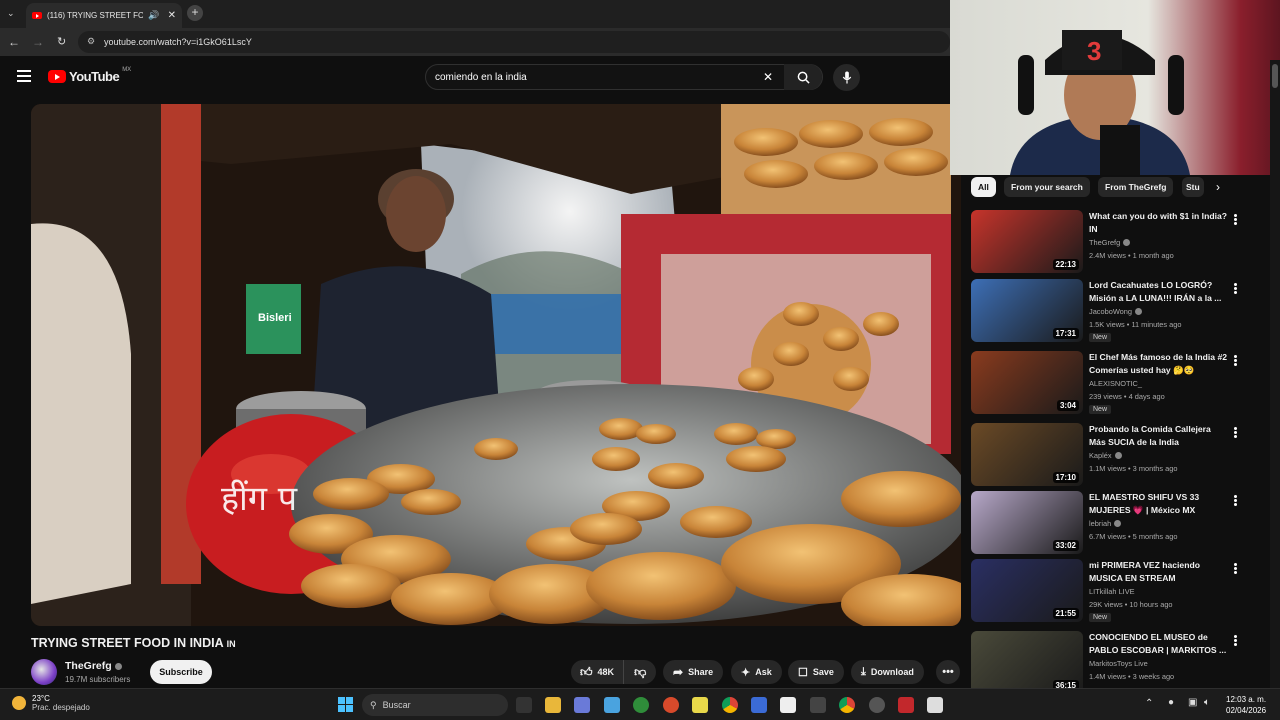 This screenshot has width=1280, height=720. I want to click on like-dislike-group: 👍︎ 48K 👎︎, so click(614, 672).